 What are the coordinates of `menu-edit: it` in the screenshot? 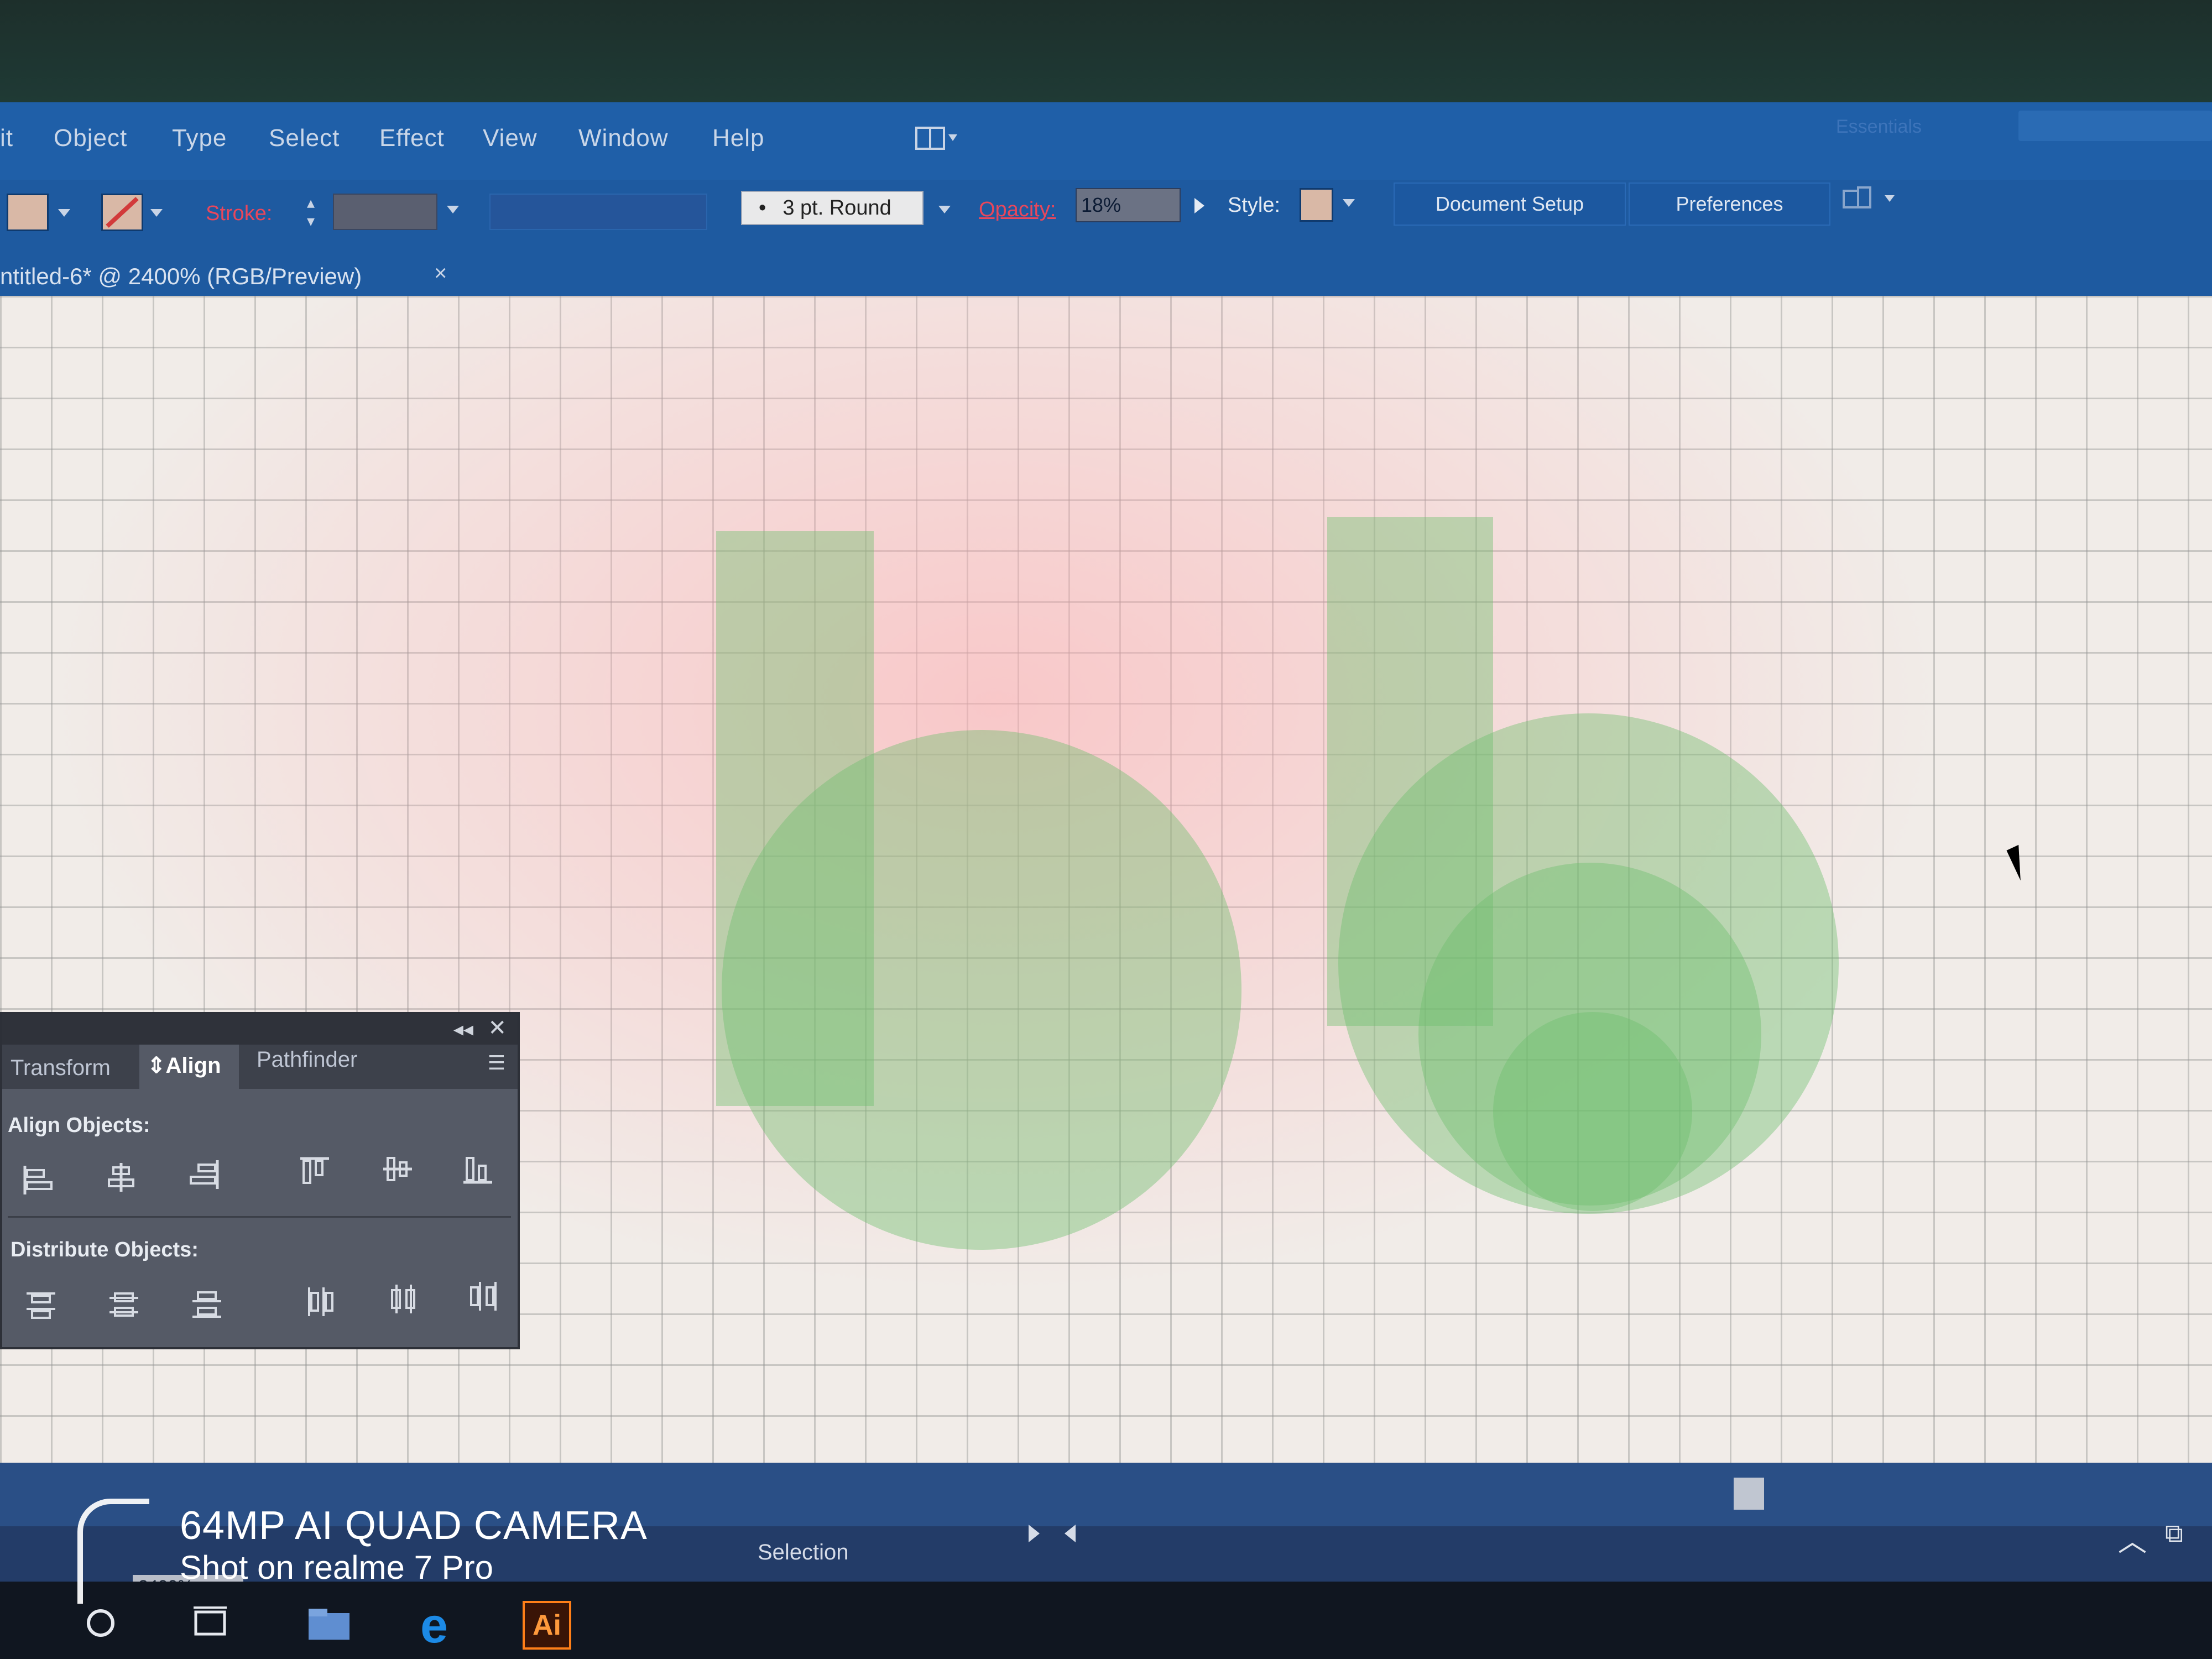 It's located at (6, 138).